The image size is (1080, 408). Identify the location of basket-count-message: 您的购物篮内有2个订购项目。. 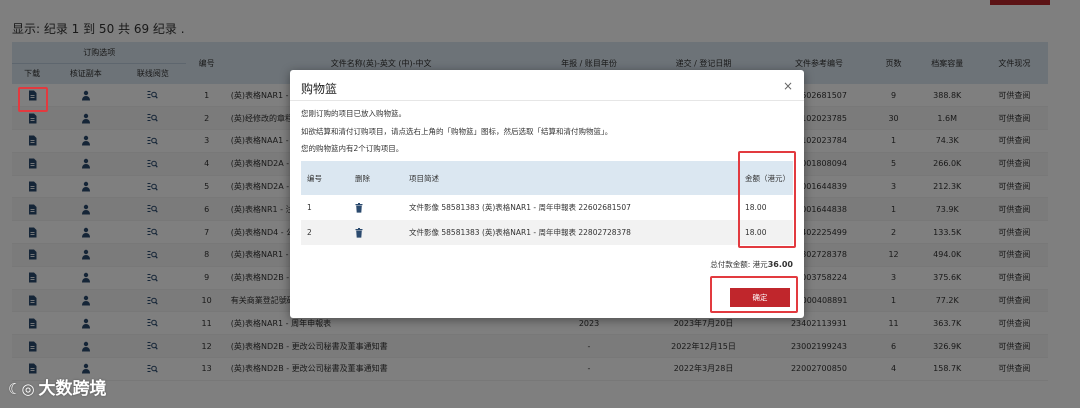
(352, 148).